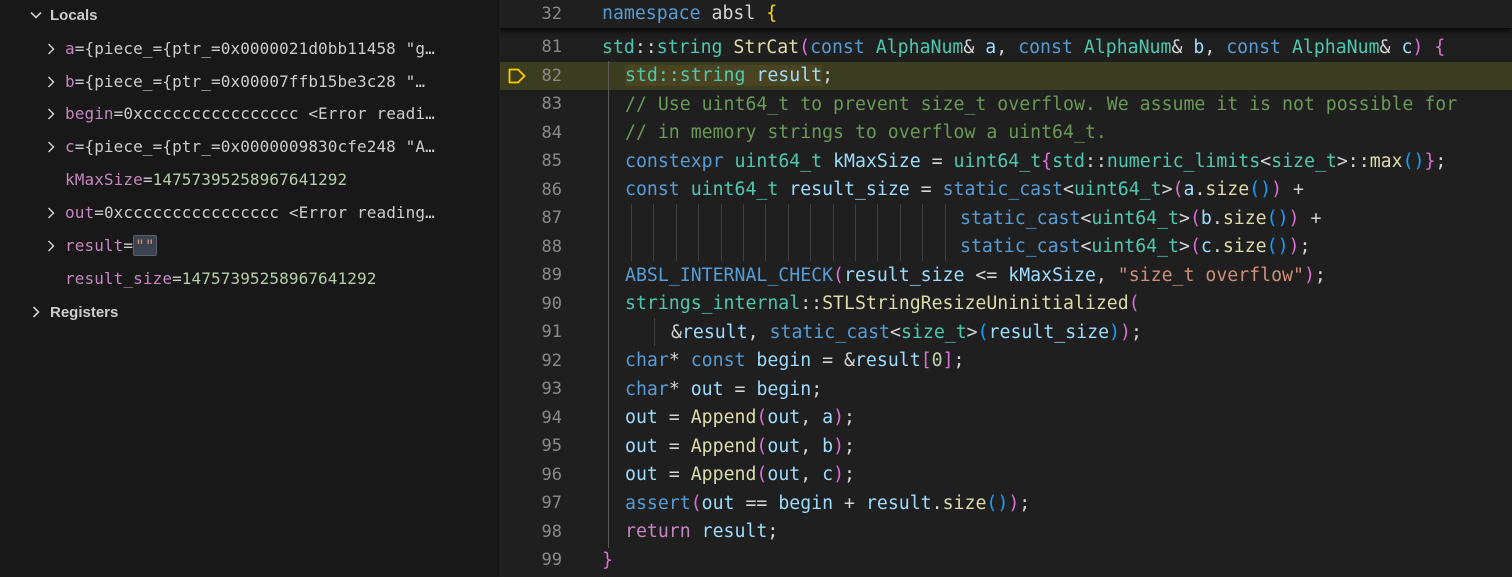 The height and width of the screenshot is (577, 1512). Describe the element at coordinates (734, 532) in the screenshot. I see `token: result` at that location.